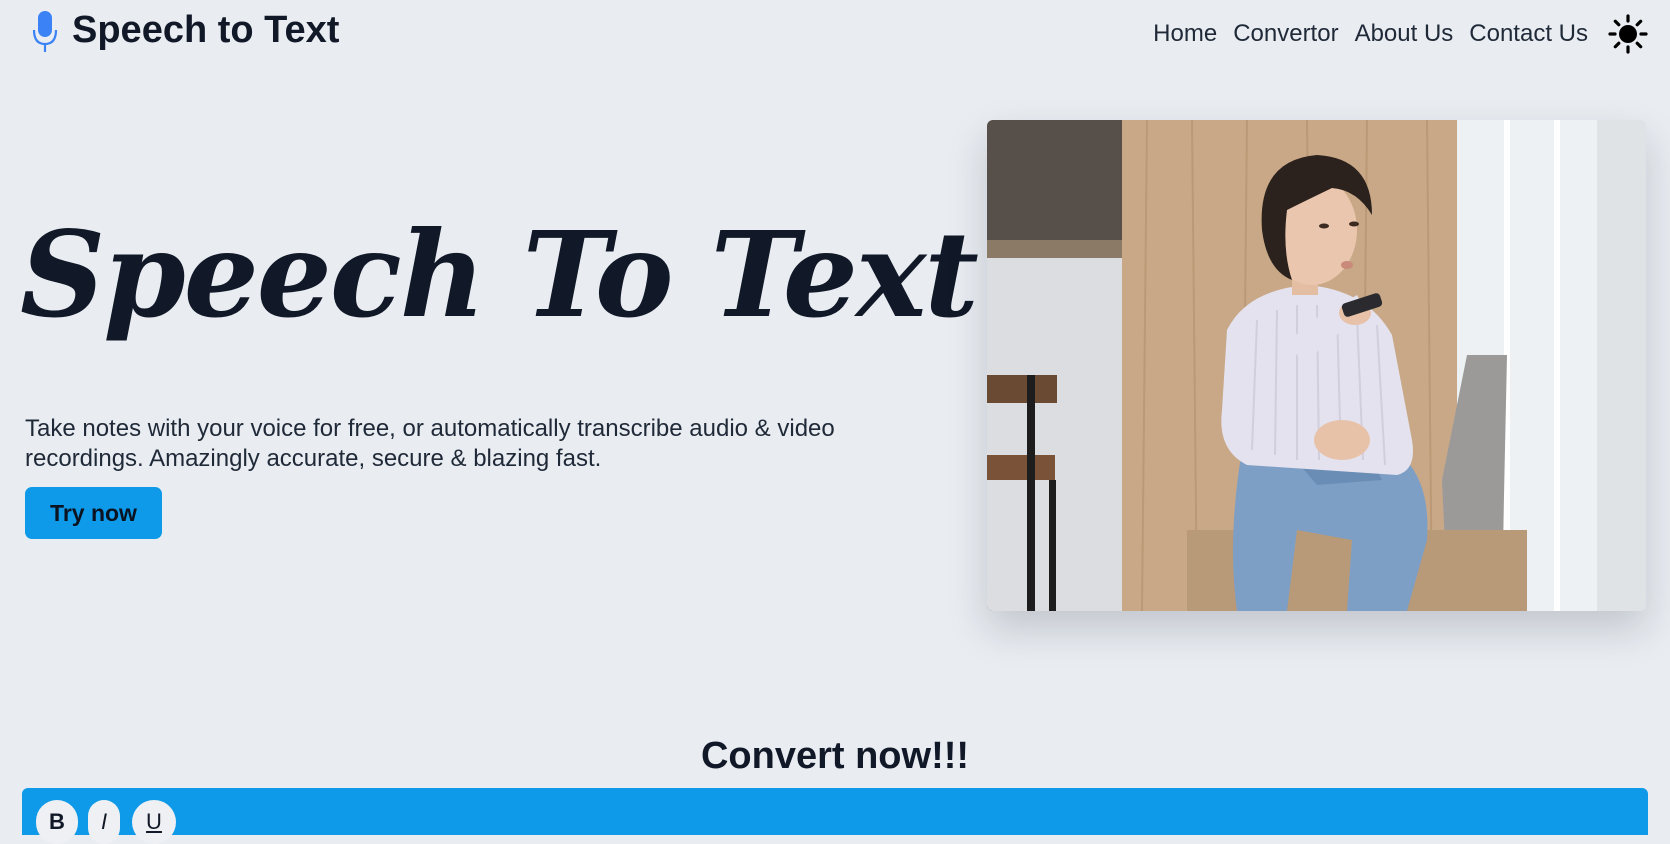 This screenshot has width=1670, height=844. I want to click on brand-title: Speech to Text, so click(206, 30).